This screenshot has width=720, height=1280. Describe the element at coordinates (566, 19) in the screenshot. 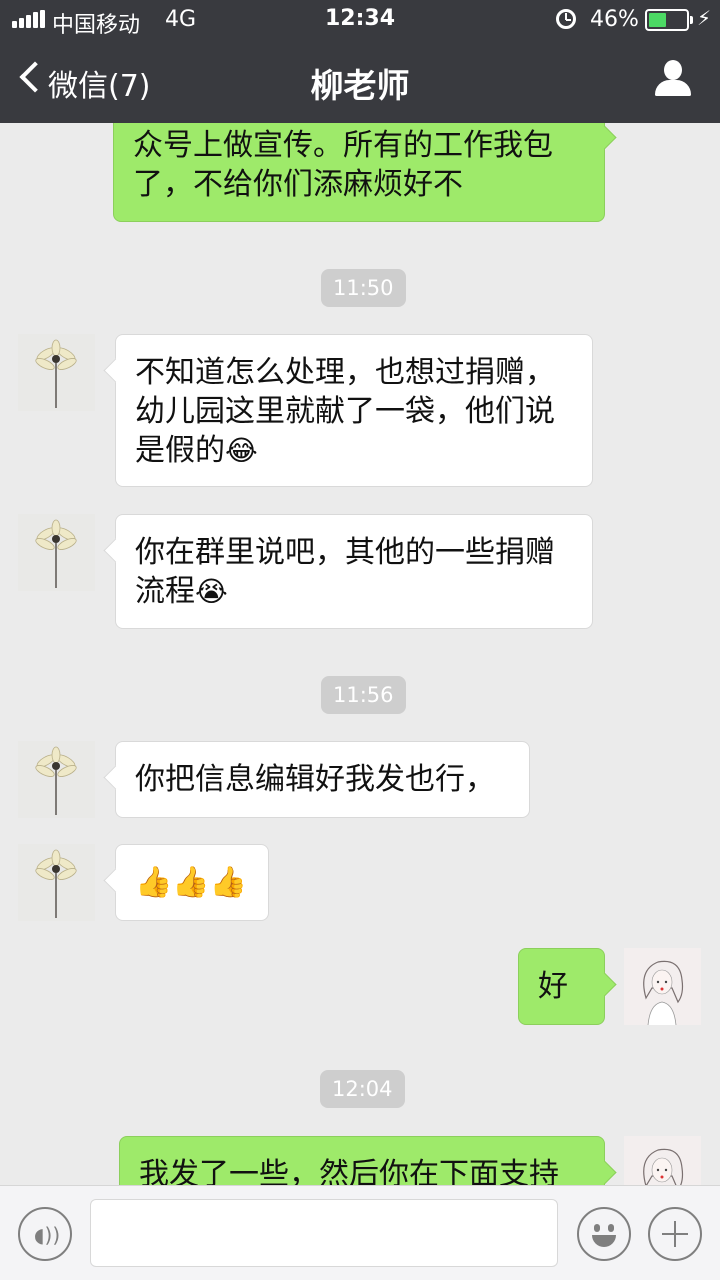

I see `alarm-icon` at that location.